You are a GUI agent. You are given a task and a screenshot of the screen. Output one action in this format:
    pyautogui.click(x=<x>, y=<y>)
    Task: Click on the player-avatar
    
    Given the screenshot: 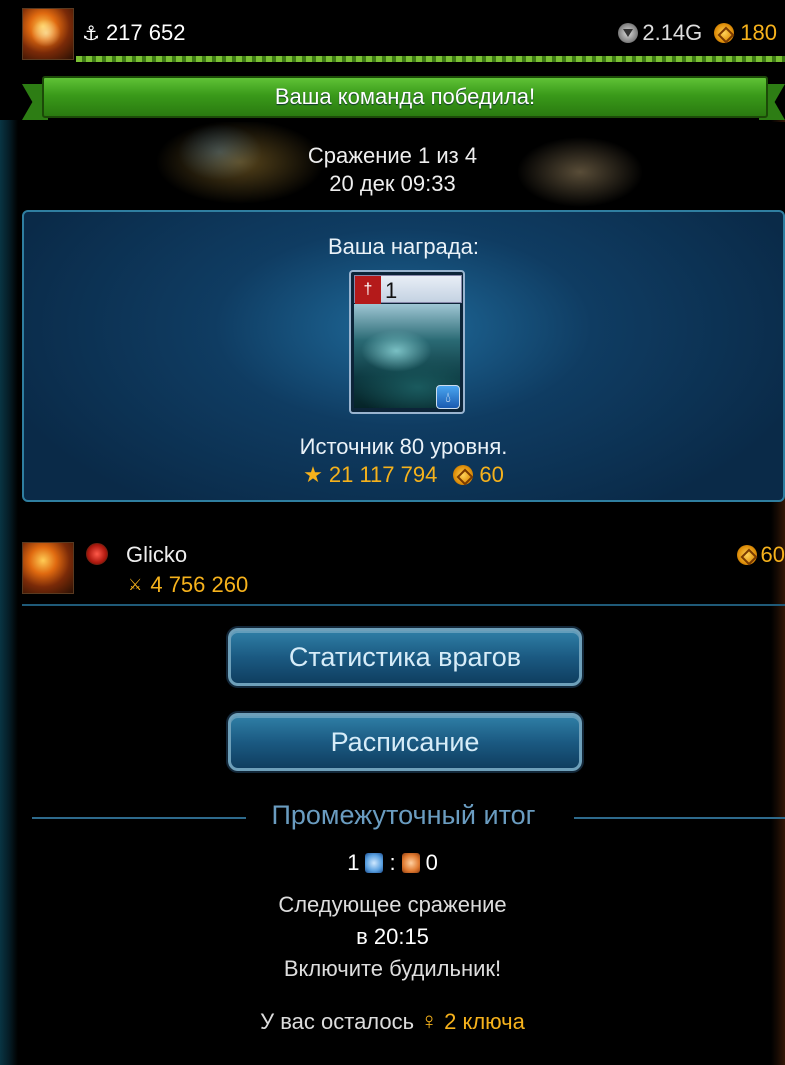 What is the action you would take?
    pyautogui.click(x=48, y=568)
    